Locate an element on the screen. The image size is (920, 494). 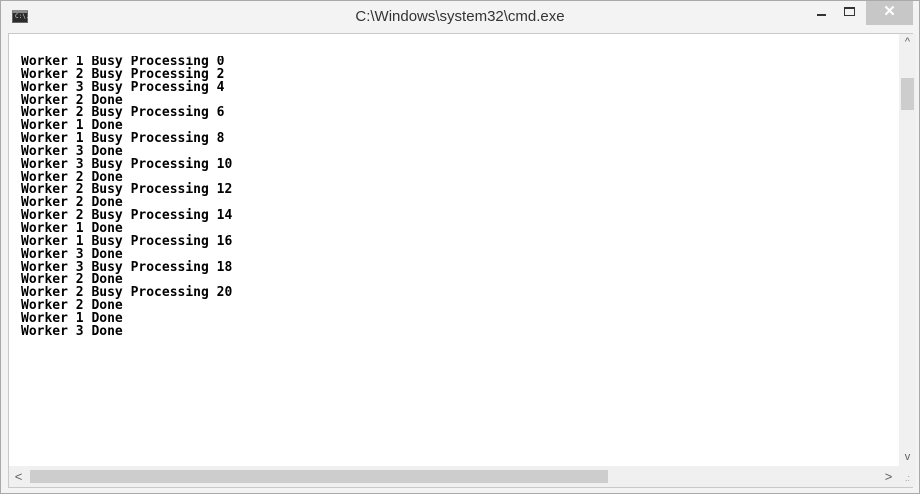
vertical-scrollbar: ^ v is located at coordinates (907, 250).